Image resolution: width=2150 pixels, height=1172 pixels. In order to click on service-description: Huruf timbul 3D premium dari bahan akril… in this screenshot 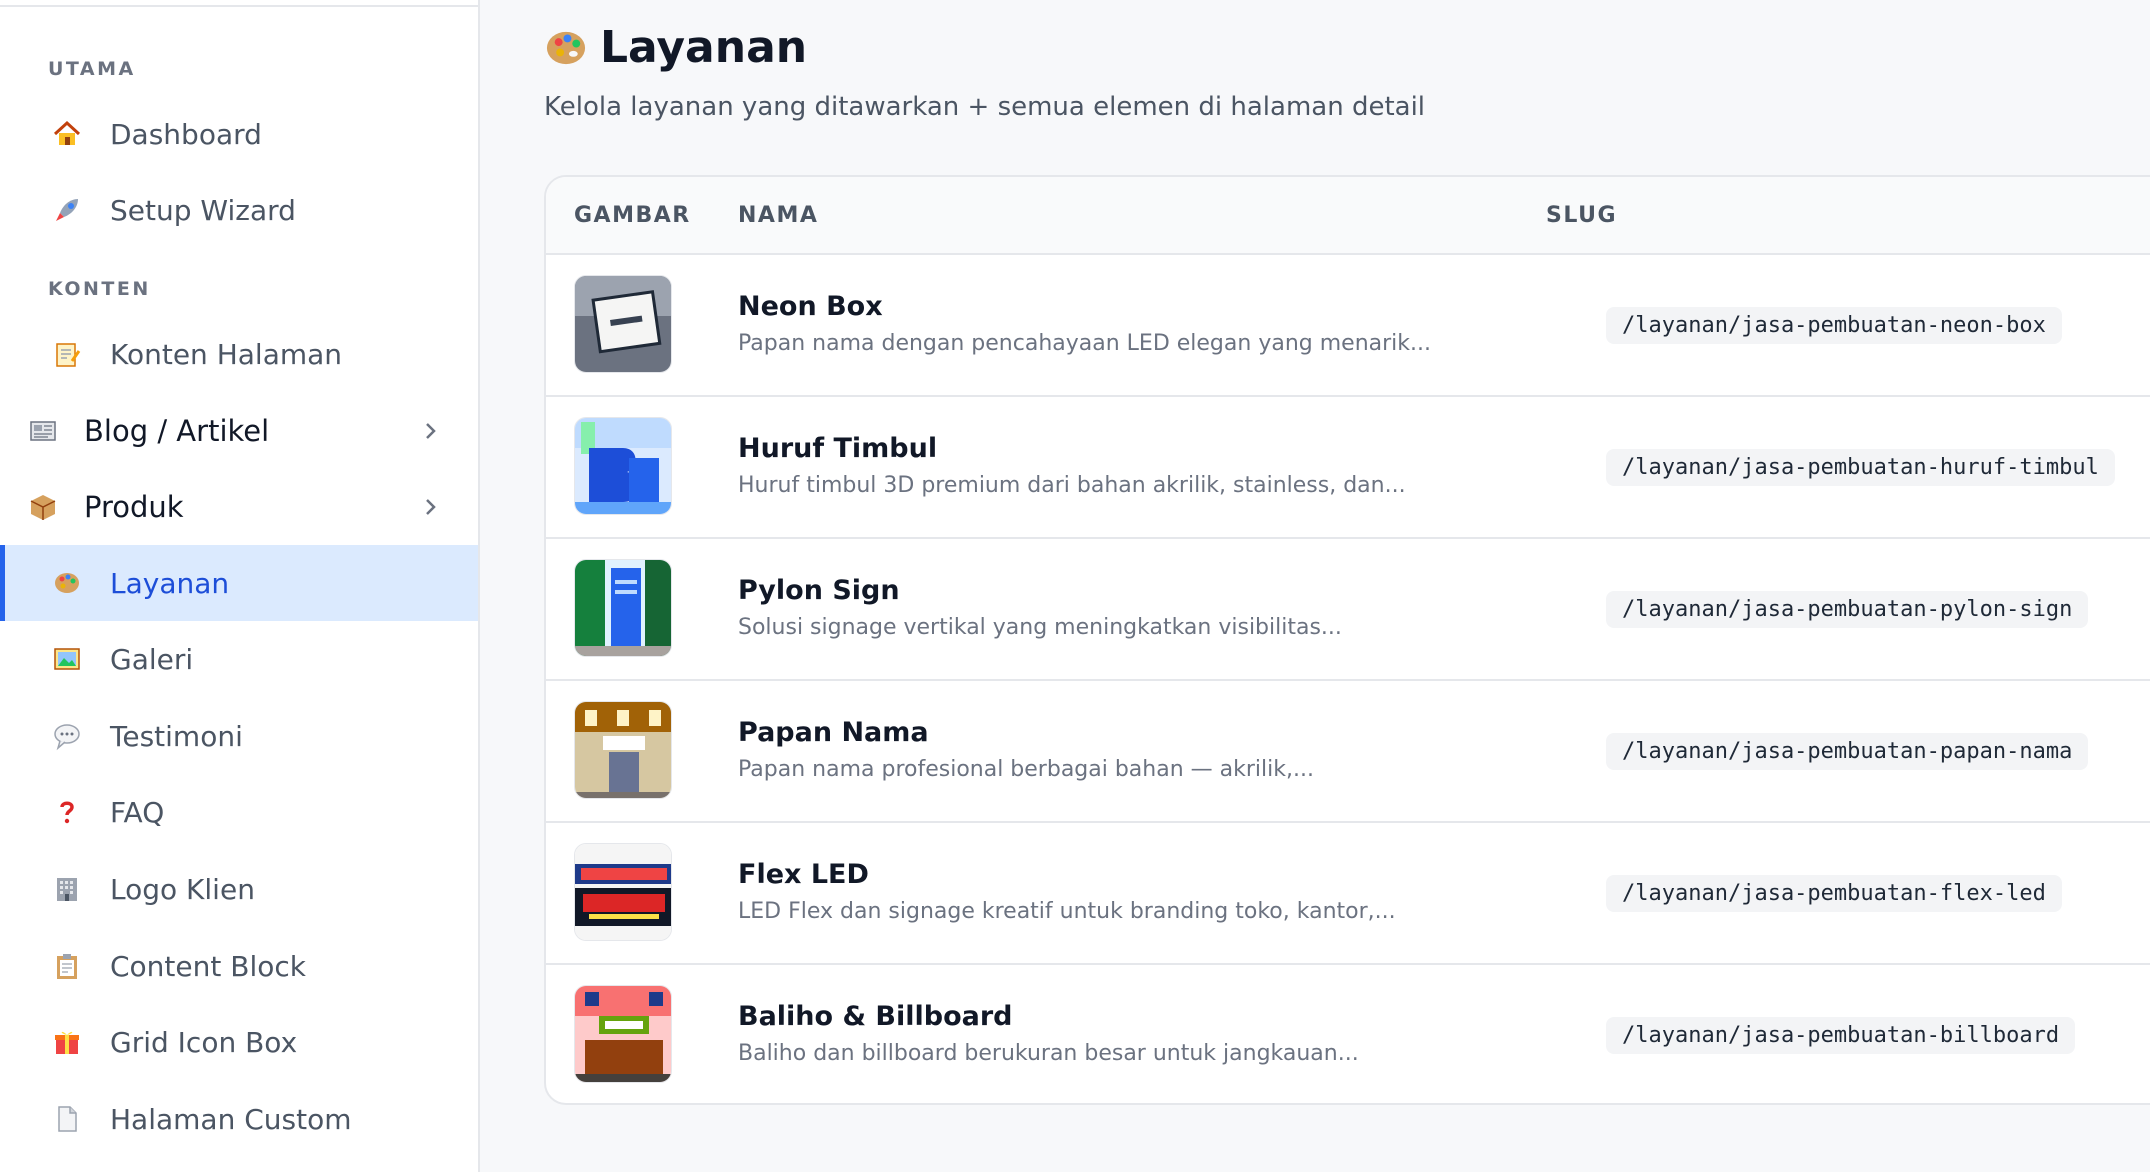, I will do `click(1072, 485)`.